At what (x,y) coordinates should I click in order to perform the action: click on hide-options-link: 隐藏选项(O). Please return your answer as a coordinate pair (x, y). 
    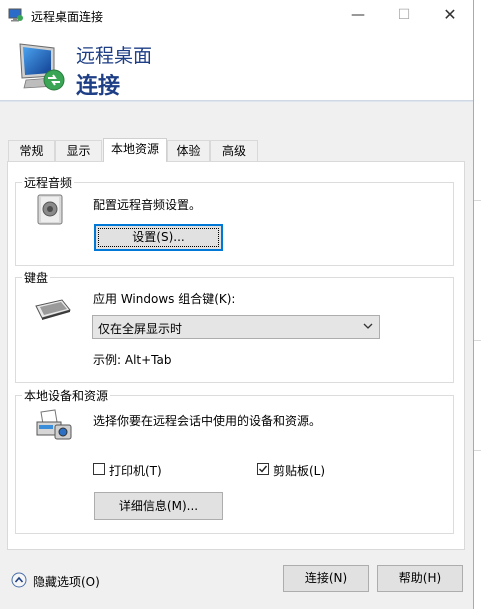
    Looking at the image, I should click on (66, 581).